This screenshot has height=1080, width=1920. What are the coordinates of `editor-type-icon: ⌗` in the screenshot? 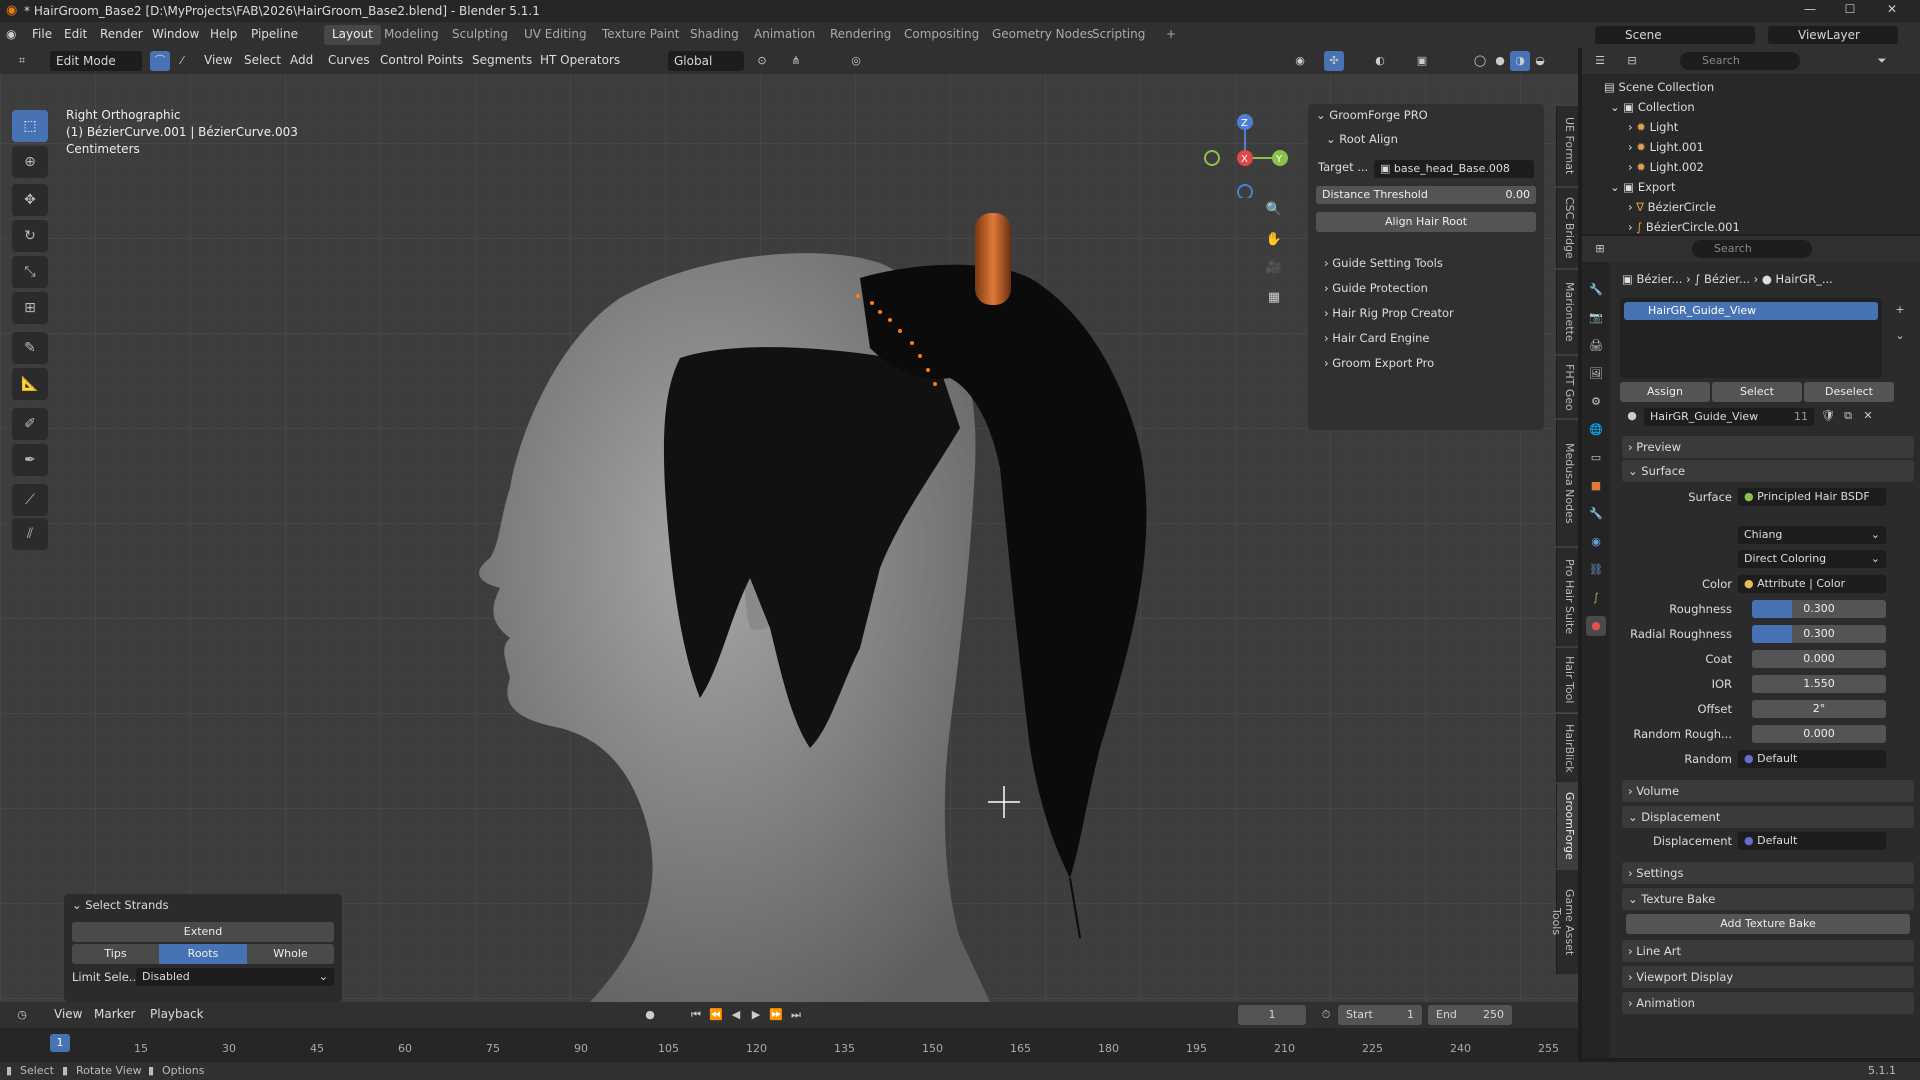 It's located at (22, 61).